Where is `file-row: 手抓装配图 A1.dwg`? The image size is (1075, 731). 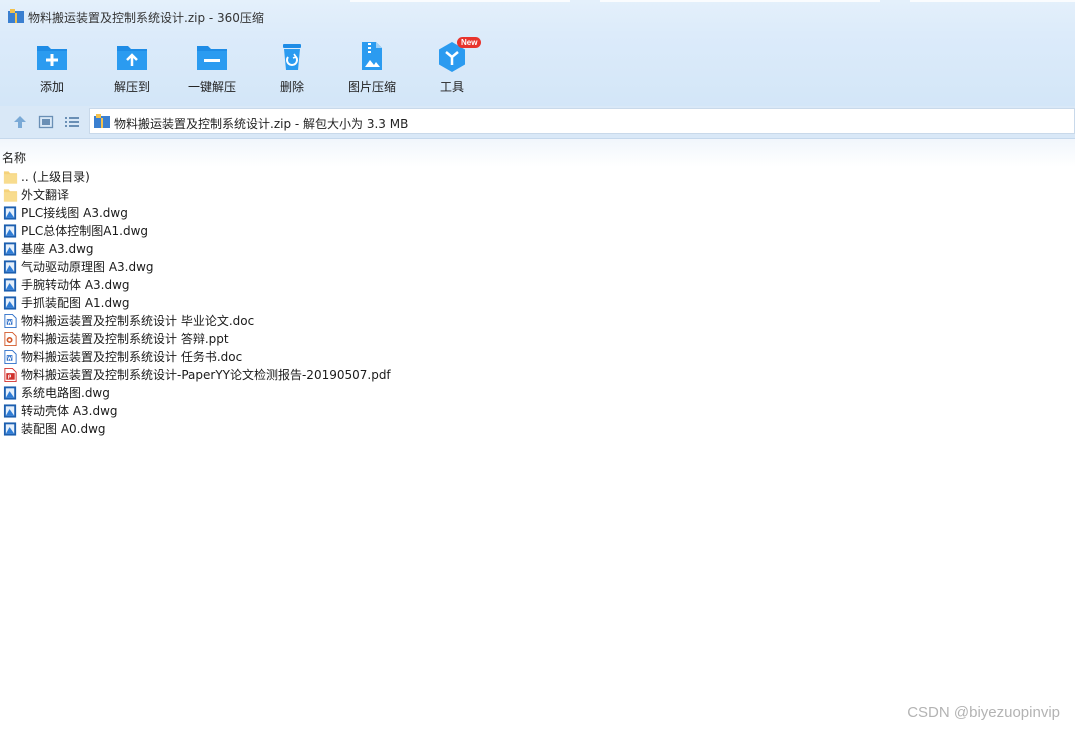 file-row: 手抓装配图 A1.dwg is located at coordinates (537, 303).